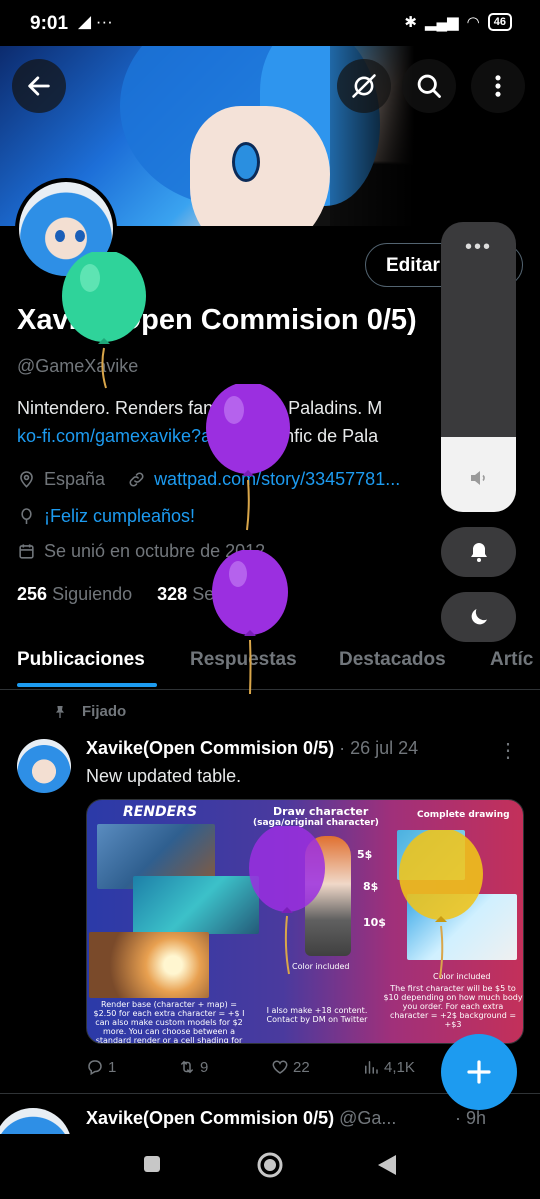  I want to click on views-button: 4,1K, so click(388, 1067).